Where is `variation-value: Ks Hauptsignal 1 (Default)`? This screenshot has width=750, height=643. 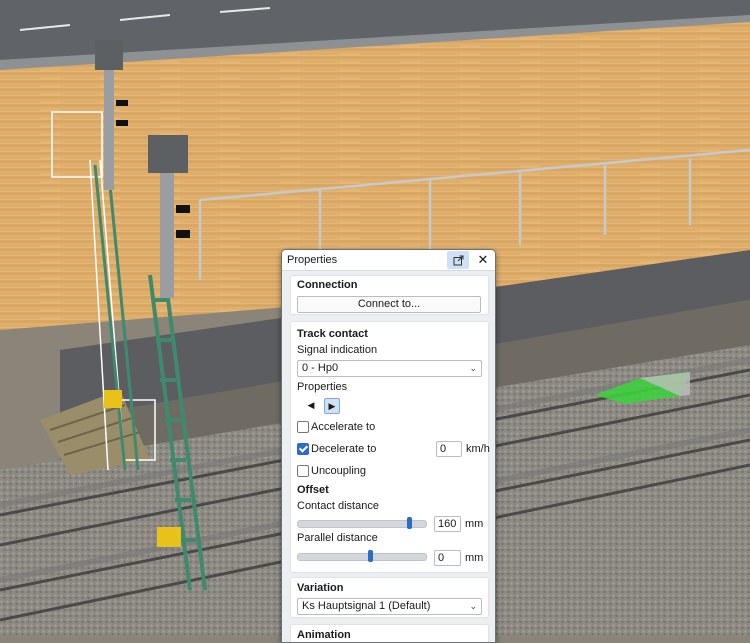 variation-value: Ks Hauptsignal 1 (Default) is located at coordinates (366, 606).